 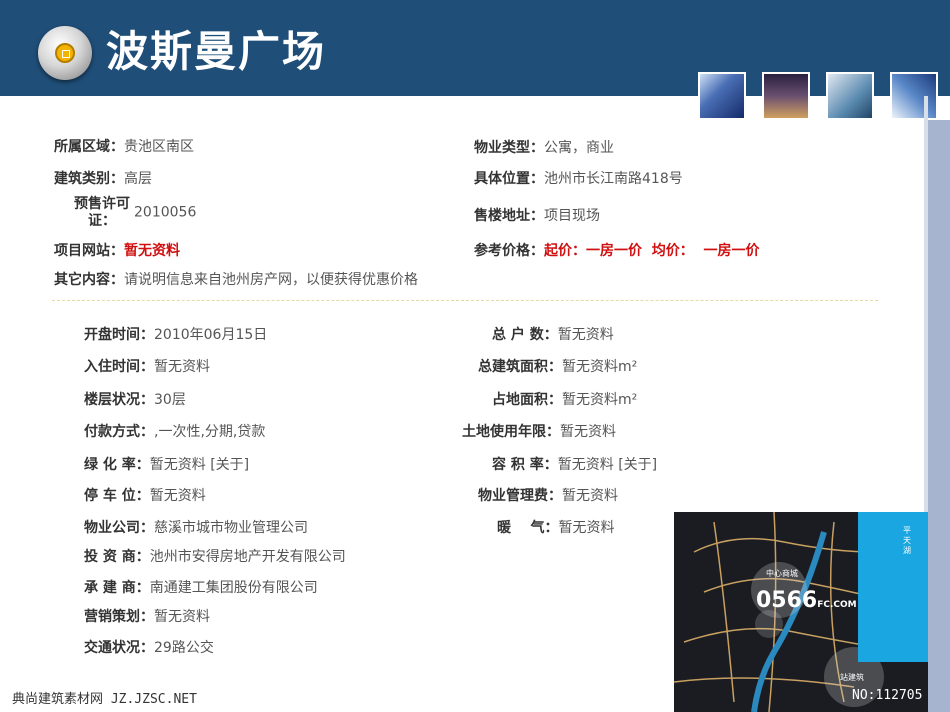 What do you see at coordinates (578, 179) in the screenshot?
I see `info-row: 具体位置：池州市长江南路418号` at bounding box center [578, 179].